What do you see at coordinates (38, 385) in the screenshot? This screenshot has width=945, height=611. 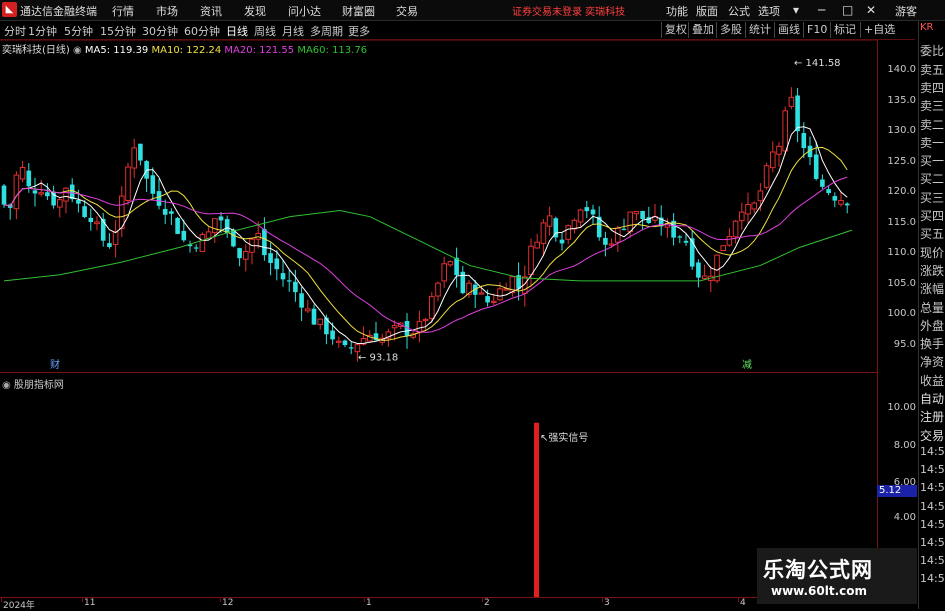 I see `indicator-title: 股朋指标网` at bounding box center [38, 385].